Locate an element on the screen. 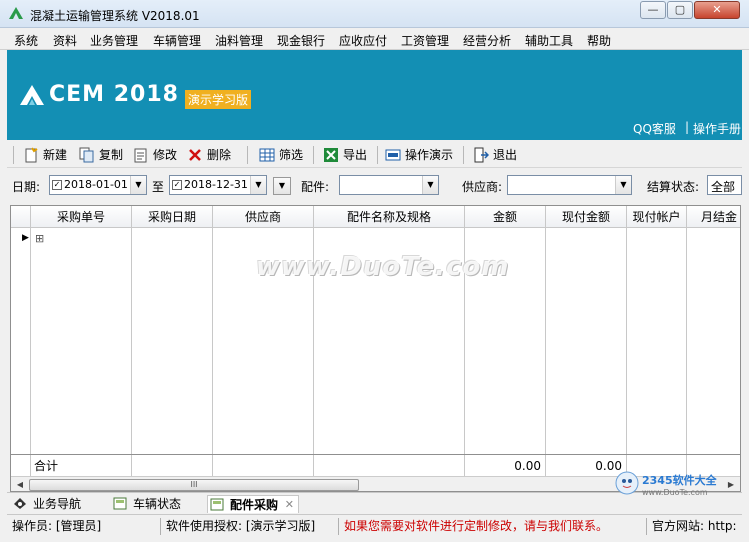  tab-vehicle-status: 车辆状态 is located at coordinates (146, 504).